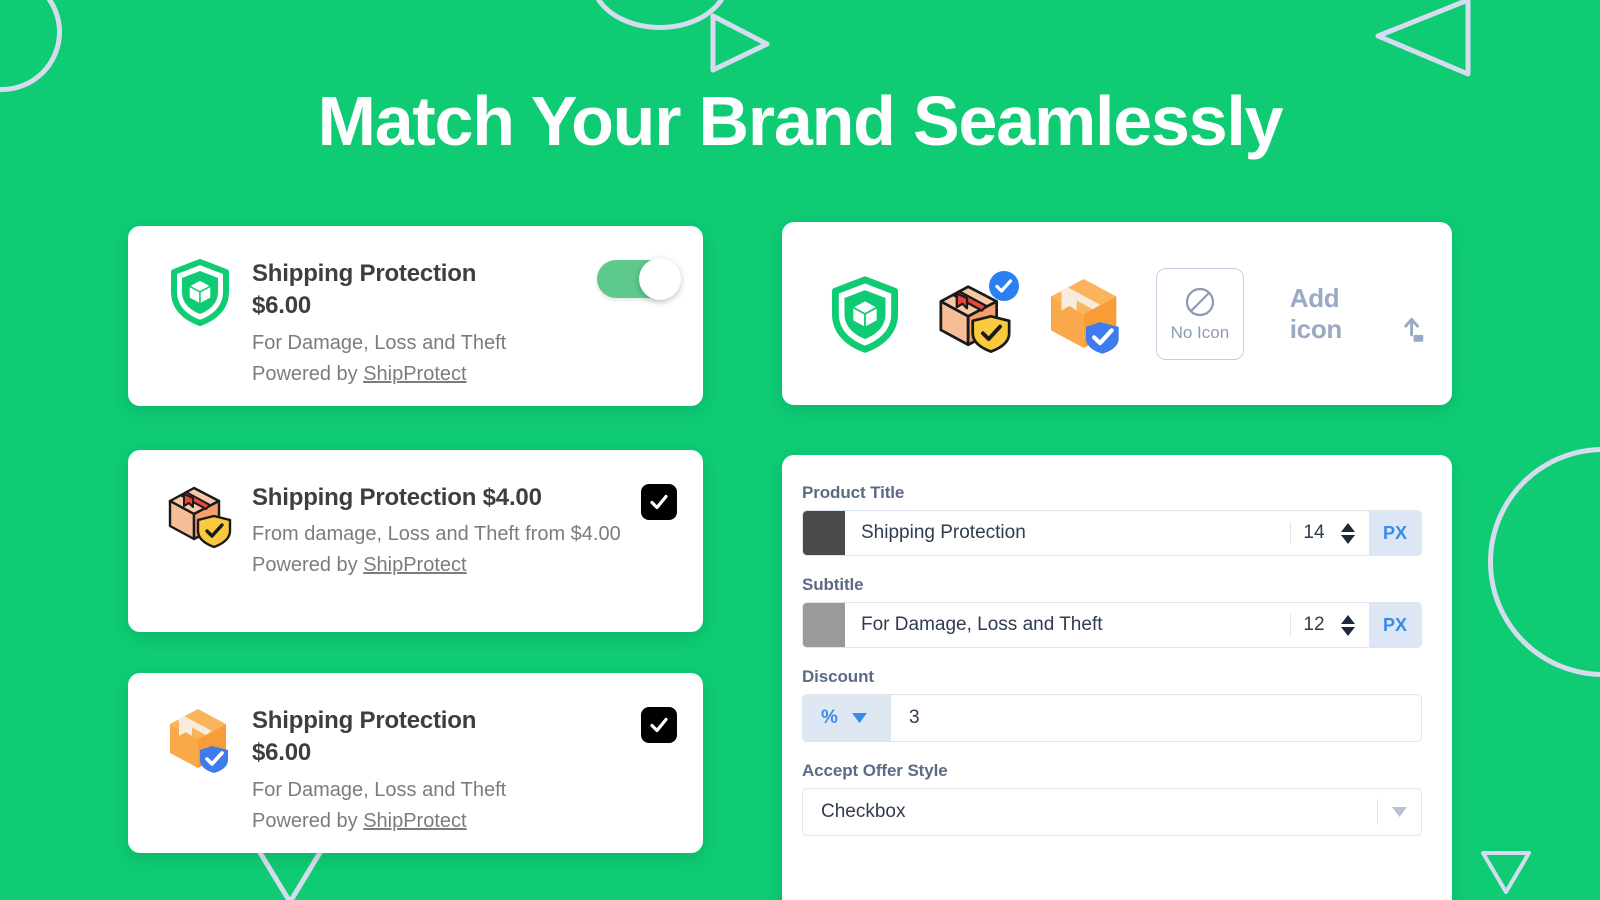 The height and width of the screenshot is (900, 1600). Describe the element at coordinates (1200, 332) in the screenshot. I see `no-icon-label: No Icon` at that location.